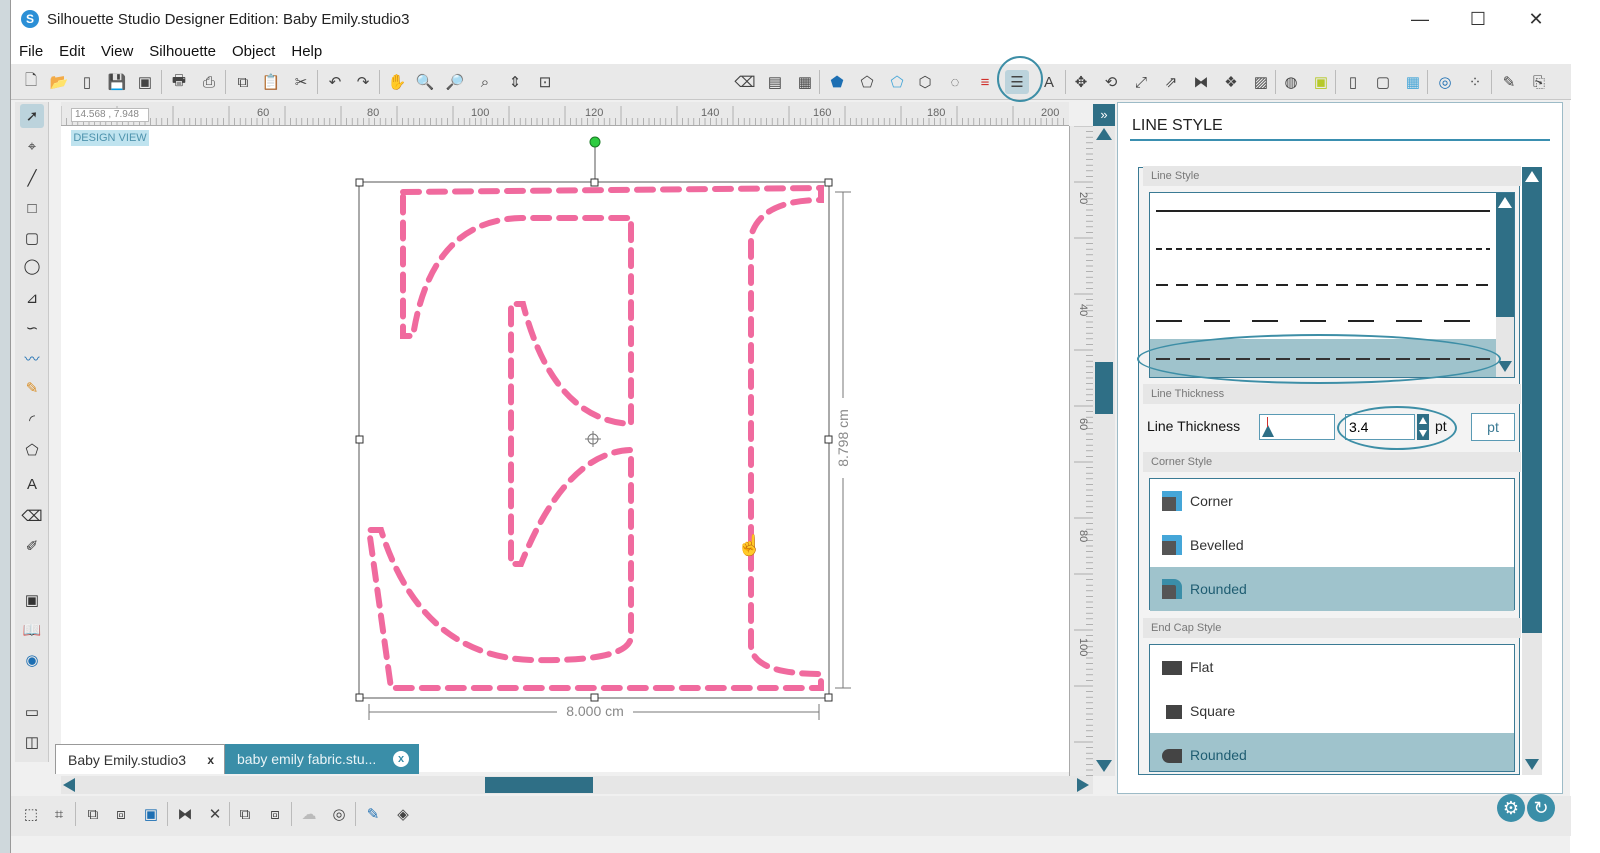 Image resolution: width=1600 pixels, height=853 pixels. Describe the element at coordinates (117, 51) in the screenshot. I see `menu-view: View` at that location.